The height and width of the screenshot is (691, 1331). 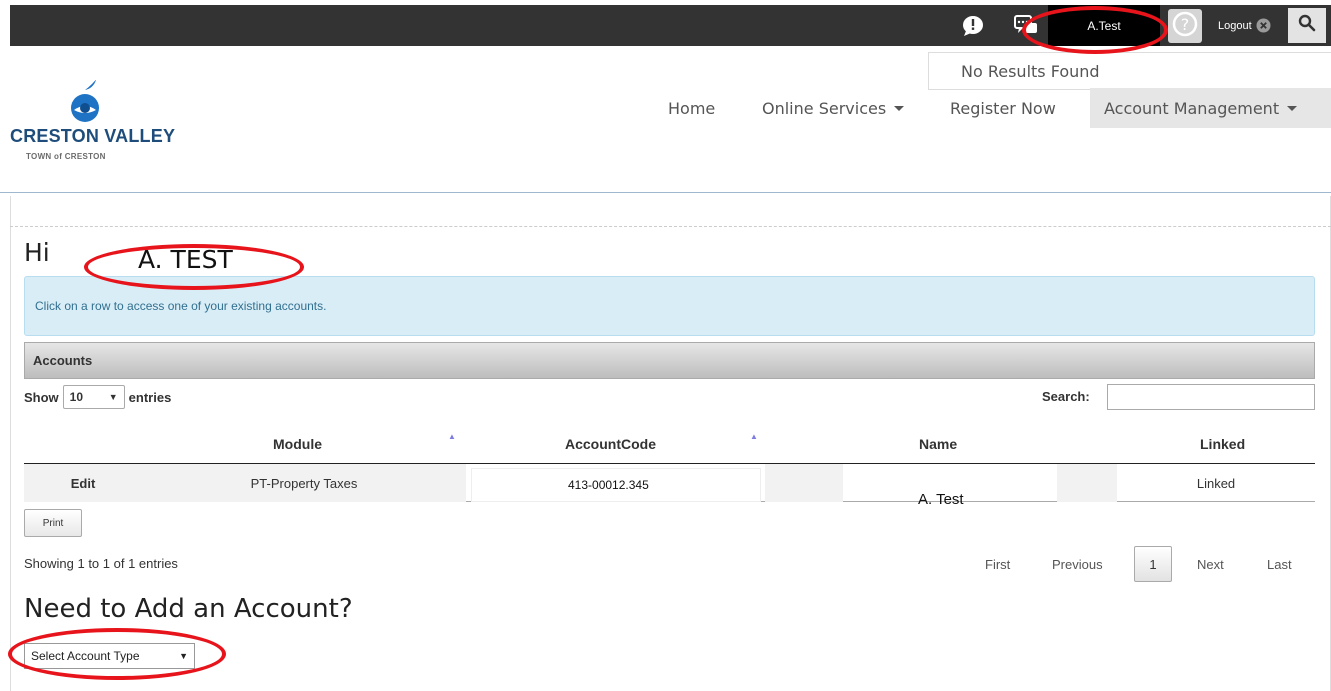 What do you see at coordinates (41, 397) in the screenshot?
I see `show-label: Show` at bounding box center [41, 397].